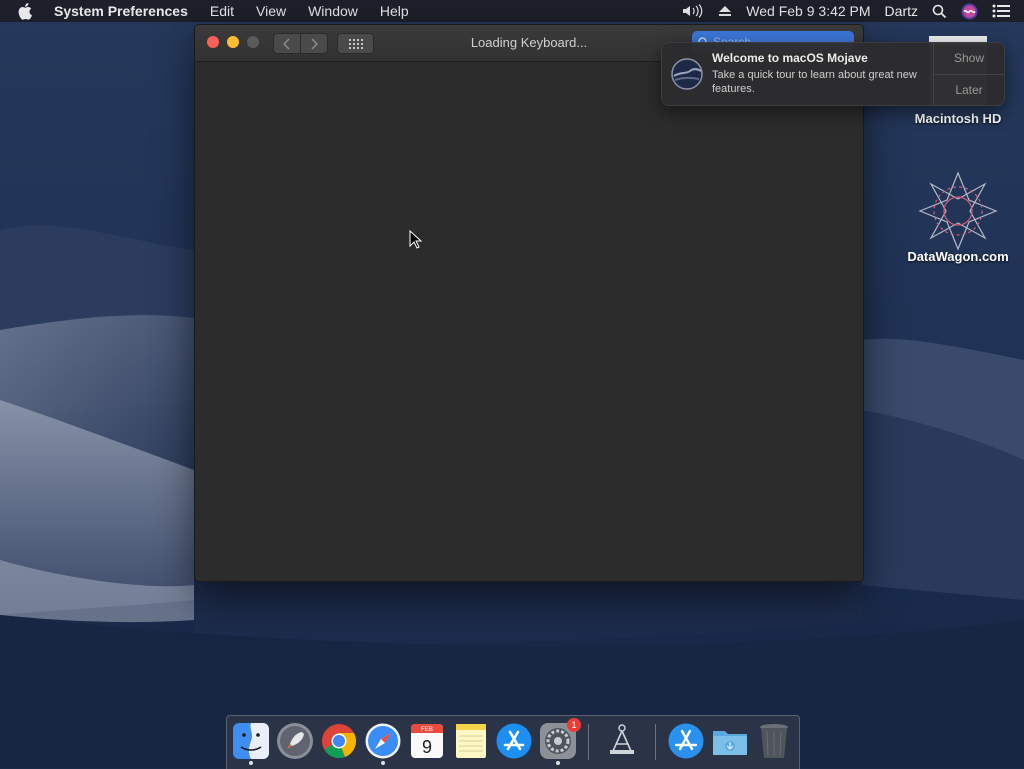  What do you see at coordinates (969, 11) in the screenshot?
I see `siri-icon` at bounding box center [969, 11].